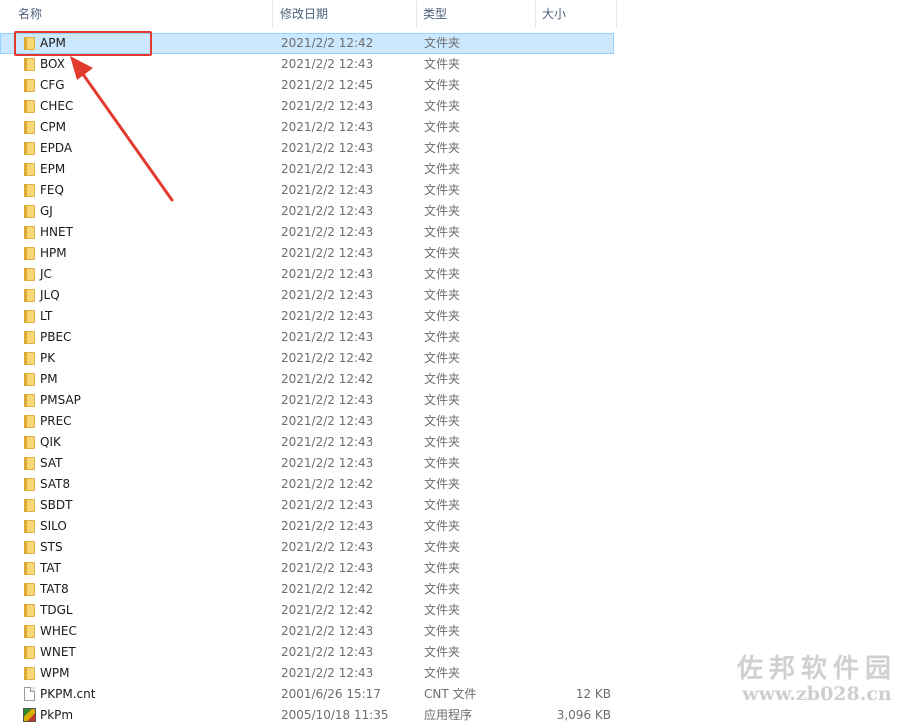  I want to click on red-arrow-icon, so click(122, 129).